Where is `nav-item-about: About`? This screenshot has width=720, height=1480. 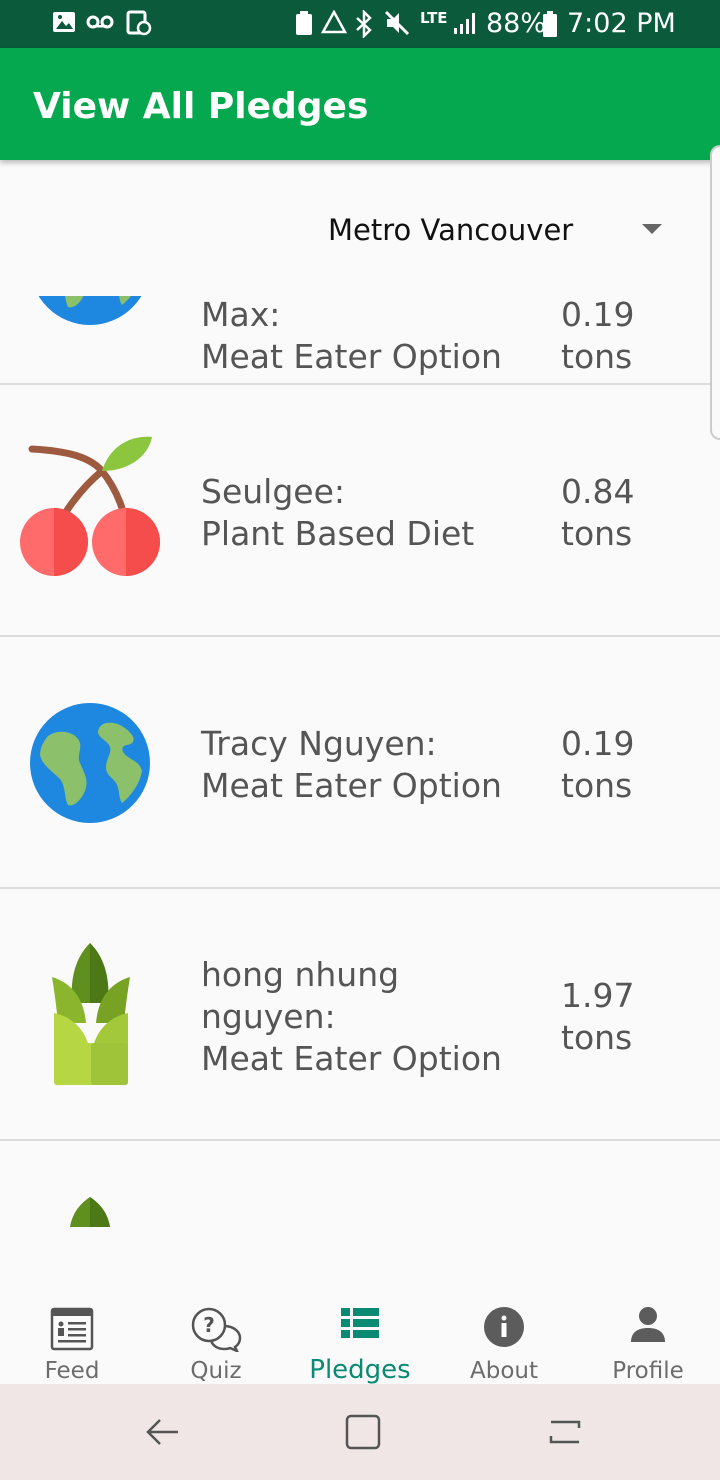
nav-item-about: About is located at coordinates (504, 1340).